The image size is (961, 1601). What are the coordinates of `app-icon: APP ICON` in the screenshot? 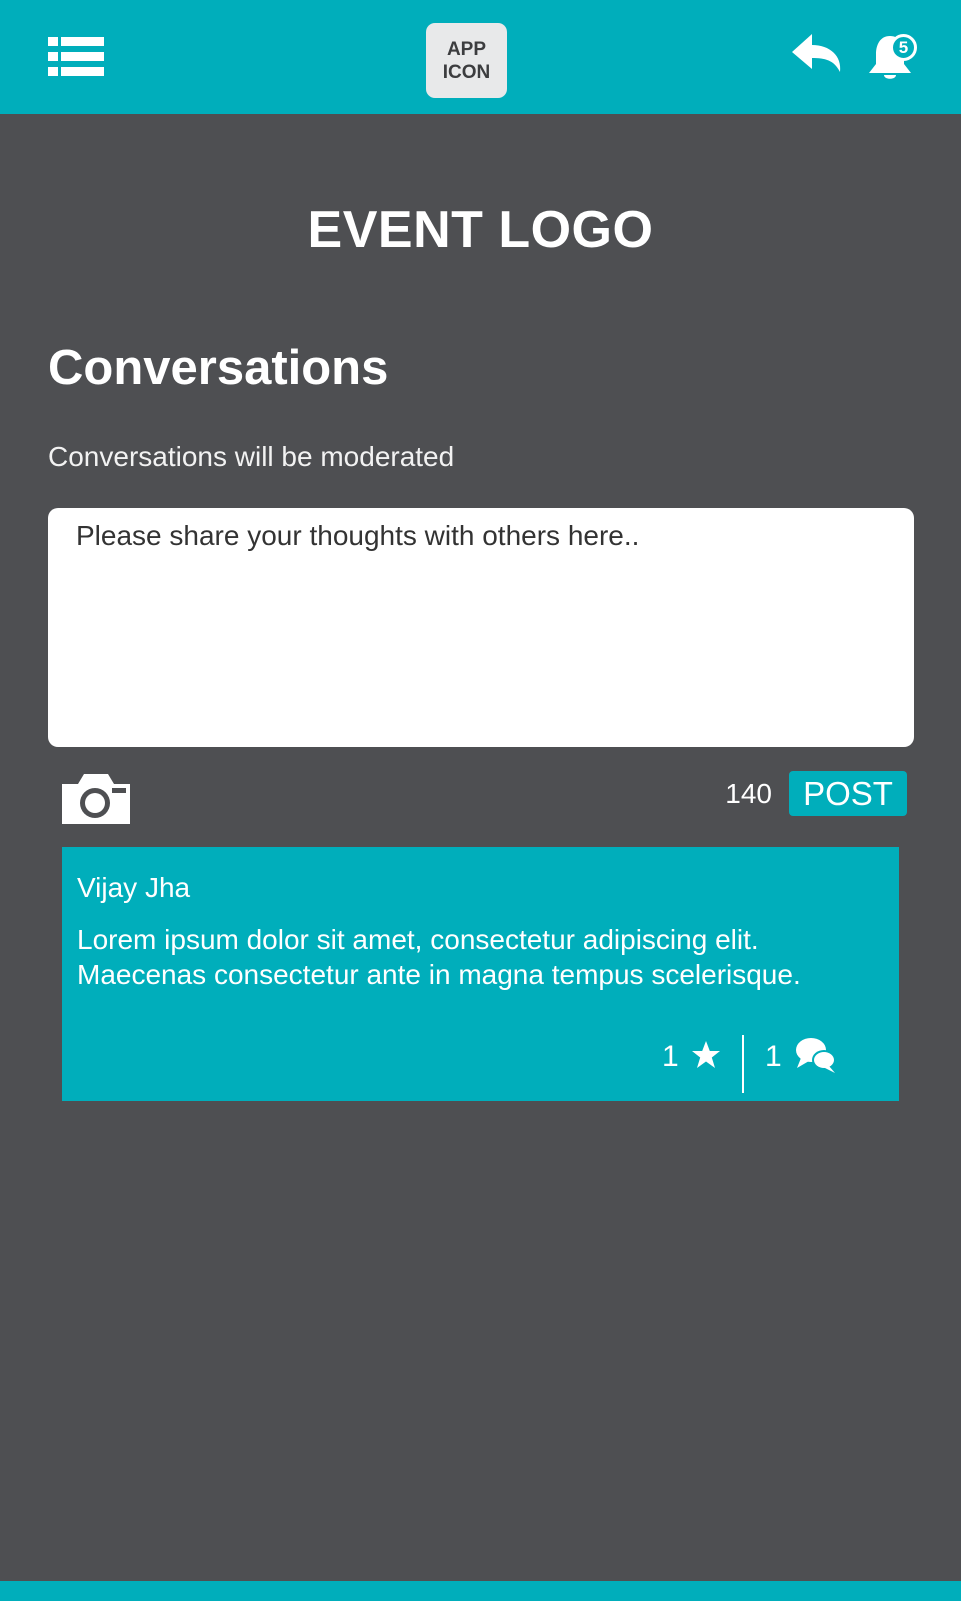 It's located at (466, 60).